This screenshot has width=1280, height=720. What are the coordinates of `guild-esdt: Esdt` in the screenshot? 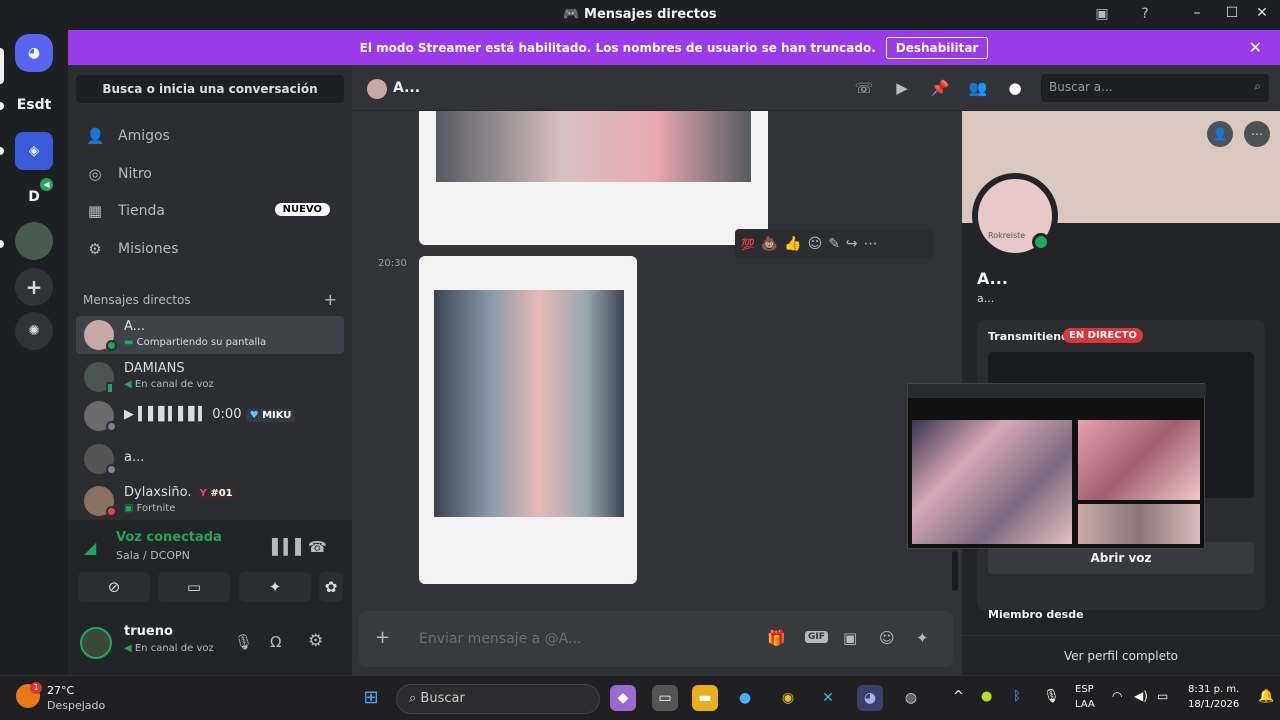 It's located at (34, 105).